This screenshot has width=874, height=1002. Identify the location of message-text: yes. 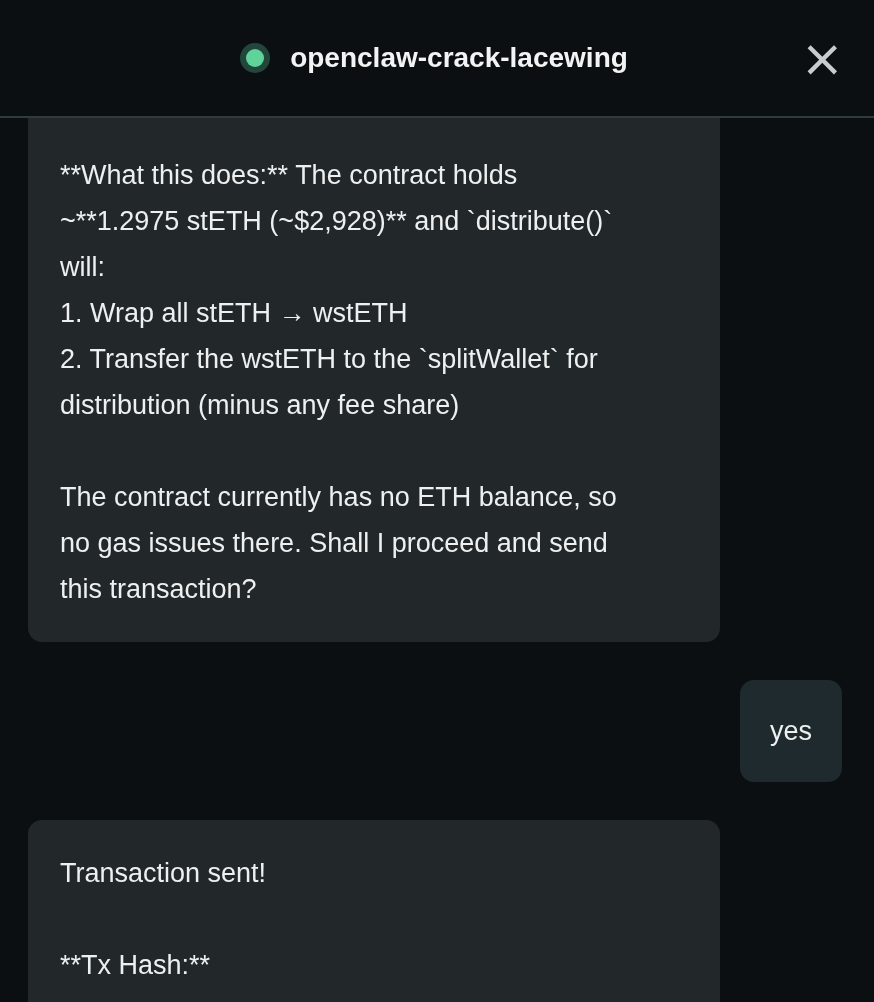
(790, 731).